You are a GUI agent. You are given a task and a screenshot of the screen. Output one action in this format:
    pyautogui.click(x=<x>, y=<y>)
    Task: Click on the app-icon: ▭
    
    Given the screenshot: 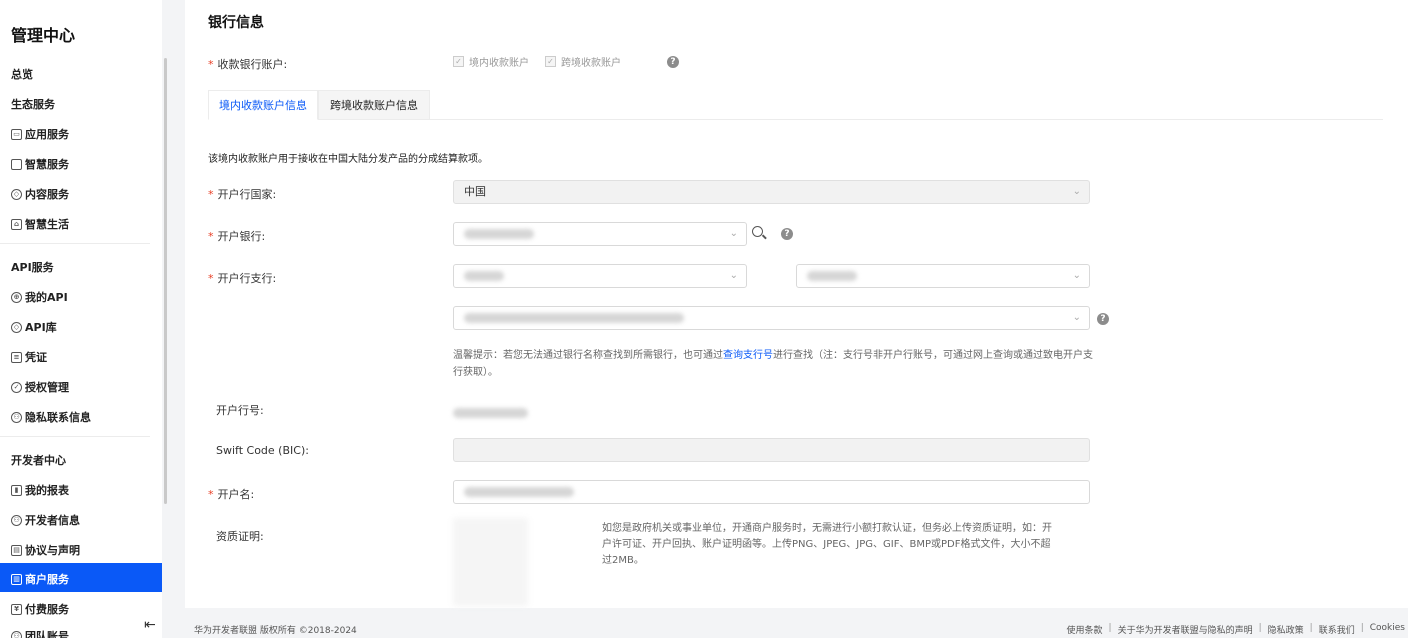 What is the action you would take?
    pyautogui.click(x=16, y=134)
    